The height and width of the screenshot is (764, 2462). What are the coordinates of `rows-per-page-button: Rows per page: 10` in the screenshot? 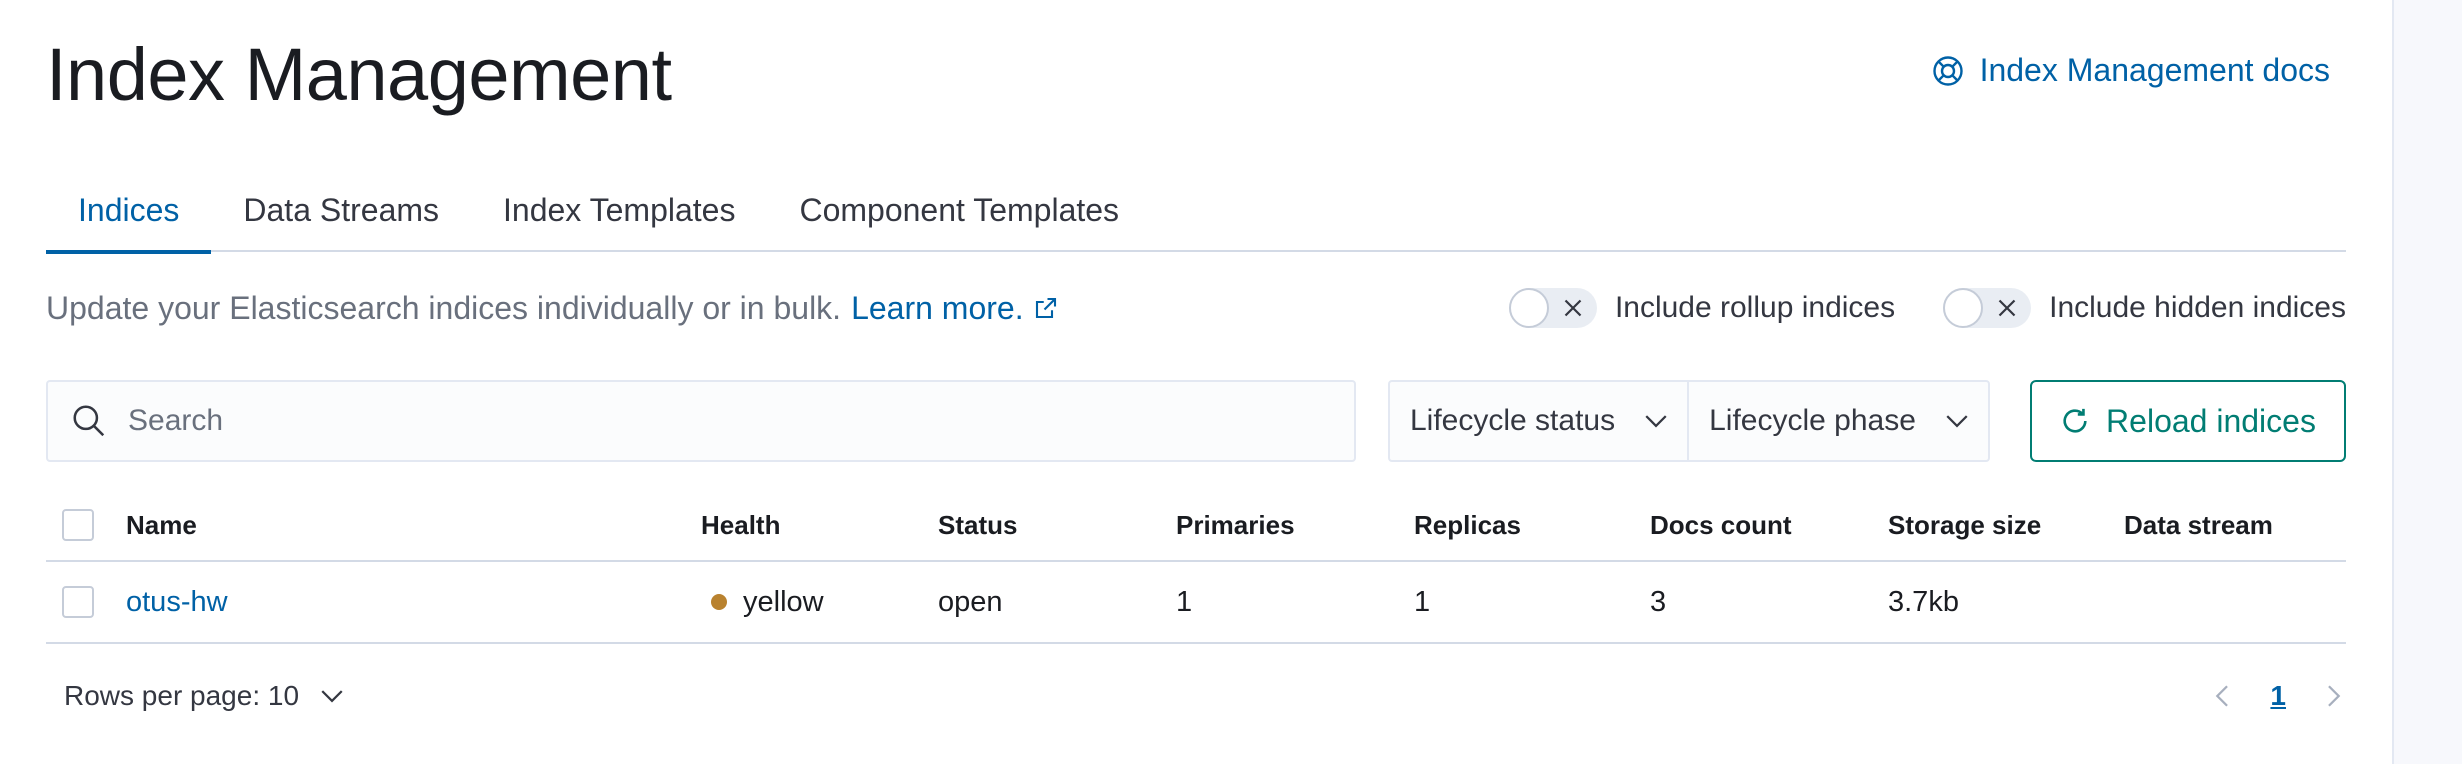 It's located at (204, 696).